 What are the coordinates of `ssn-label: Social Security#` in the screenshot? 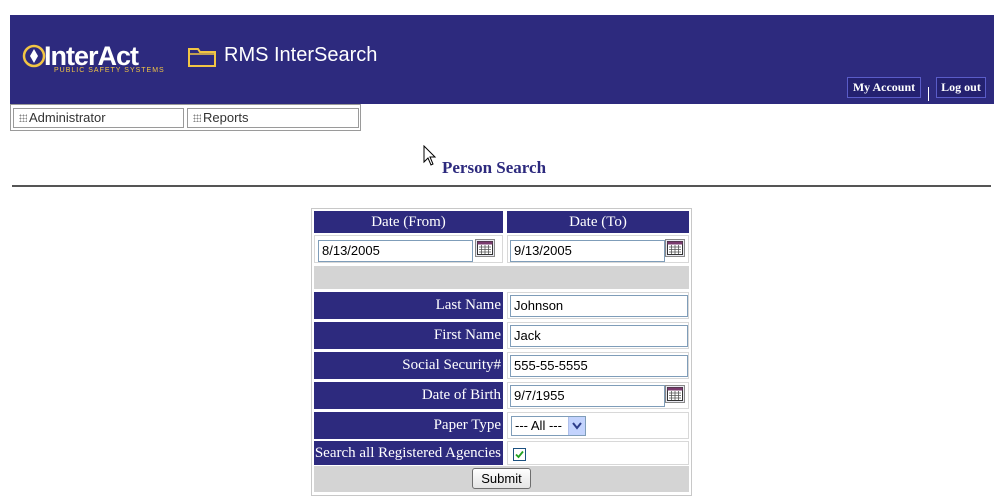 It's located at (408, 365).